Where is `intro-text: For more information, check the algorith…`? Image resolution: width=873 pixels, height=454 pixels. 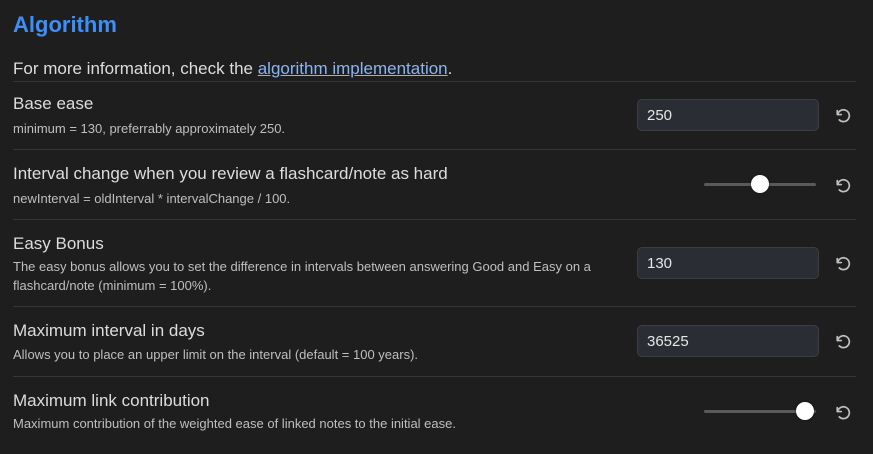 intro-text: For more information, check the algorith… is located at coordinates (232, 69).